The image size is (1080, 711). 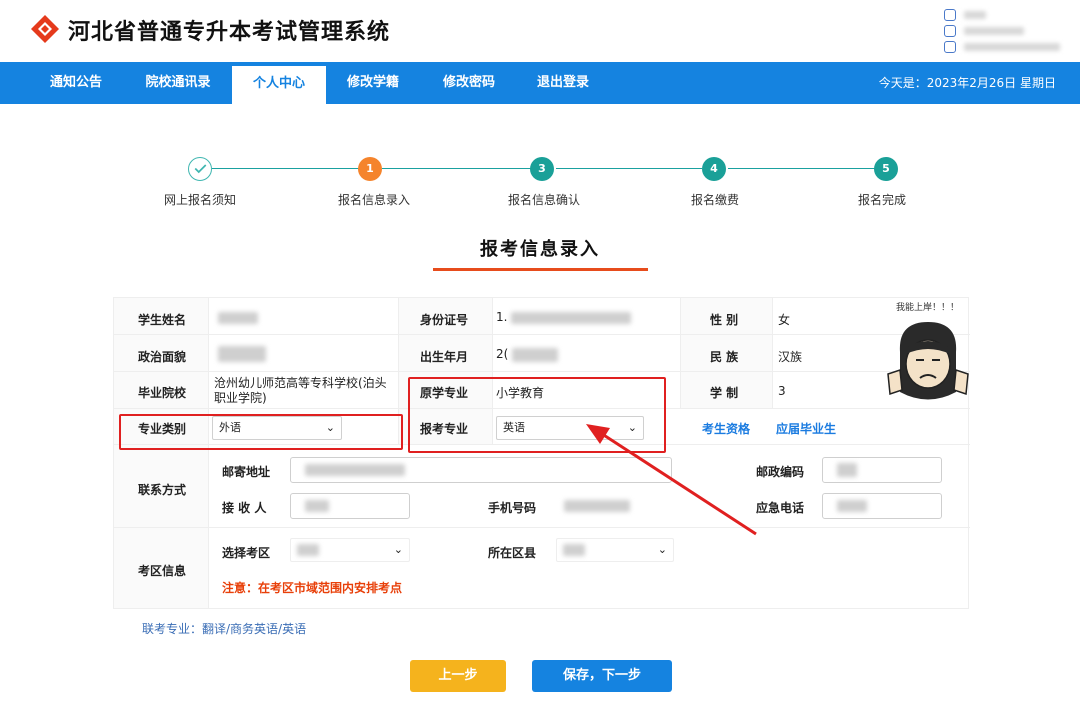 I want to click on user-icon, so click(x=950, y=15).